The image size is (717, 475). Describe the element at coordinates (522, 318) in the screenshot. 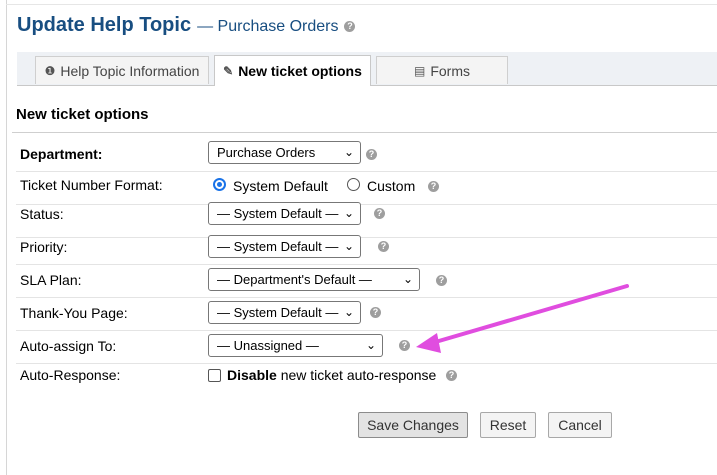

I see `annotation-arrow` at that location.